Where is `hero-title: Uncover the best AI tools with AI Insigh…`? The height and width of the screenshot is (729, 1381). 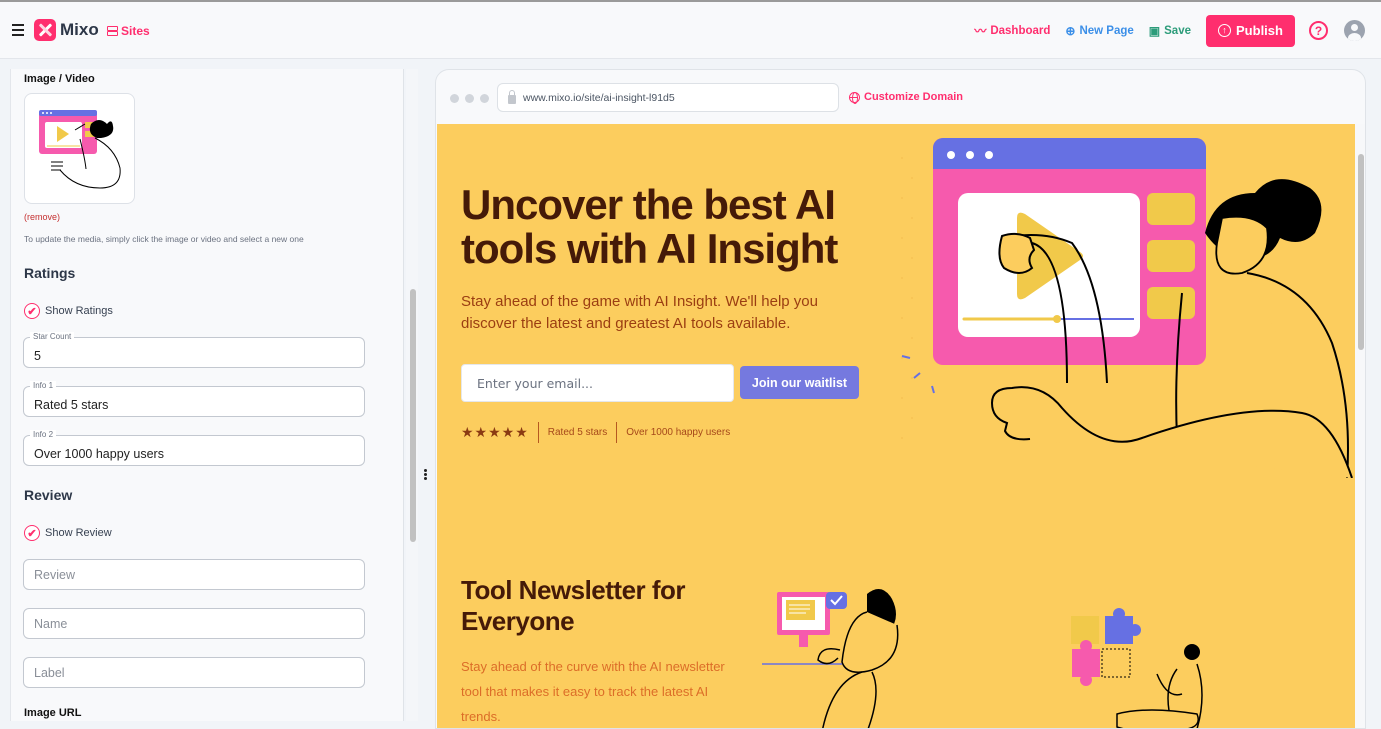 hero-title: Uncover the best AI tools with AI Insigh… is located at coordinates (649, 226).